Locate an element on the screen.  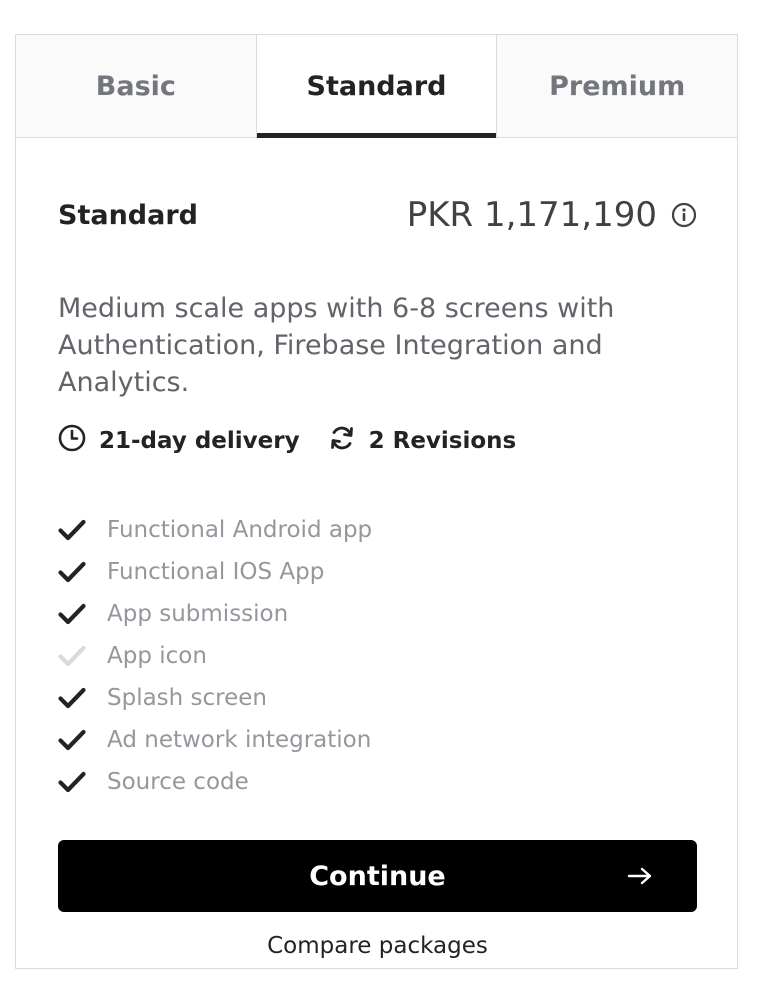
check-icon-disabled is located at coordinates (73, 656).